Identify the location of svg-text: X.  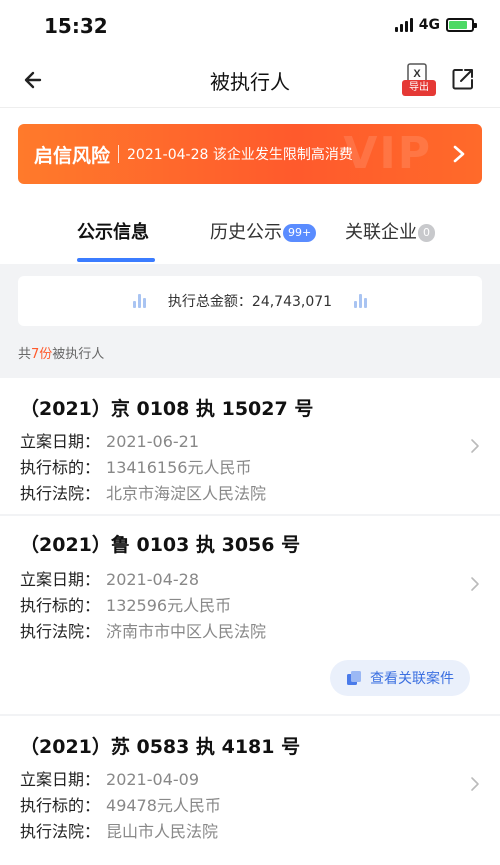
(417, 74).